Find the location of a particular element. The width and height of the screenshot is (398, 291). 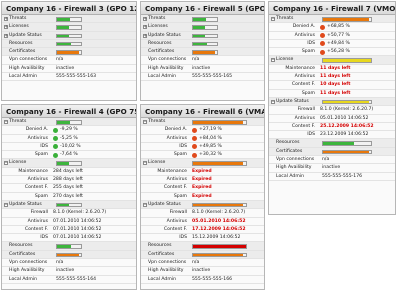

content-filter-license-label: Content F. is located at coordinates (36, 188).